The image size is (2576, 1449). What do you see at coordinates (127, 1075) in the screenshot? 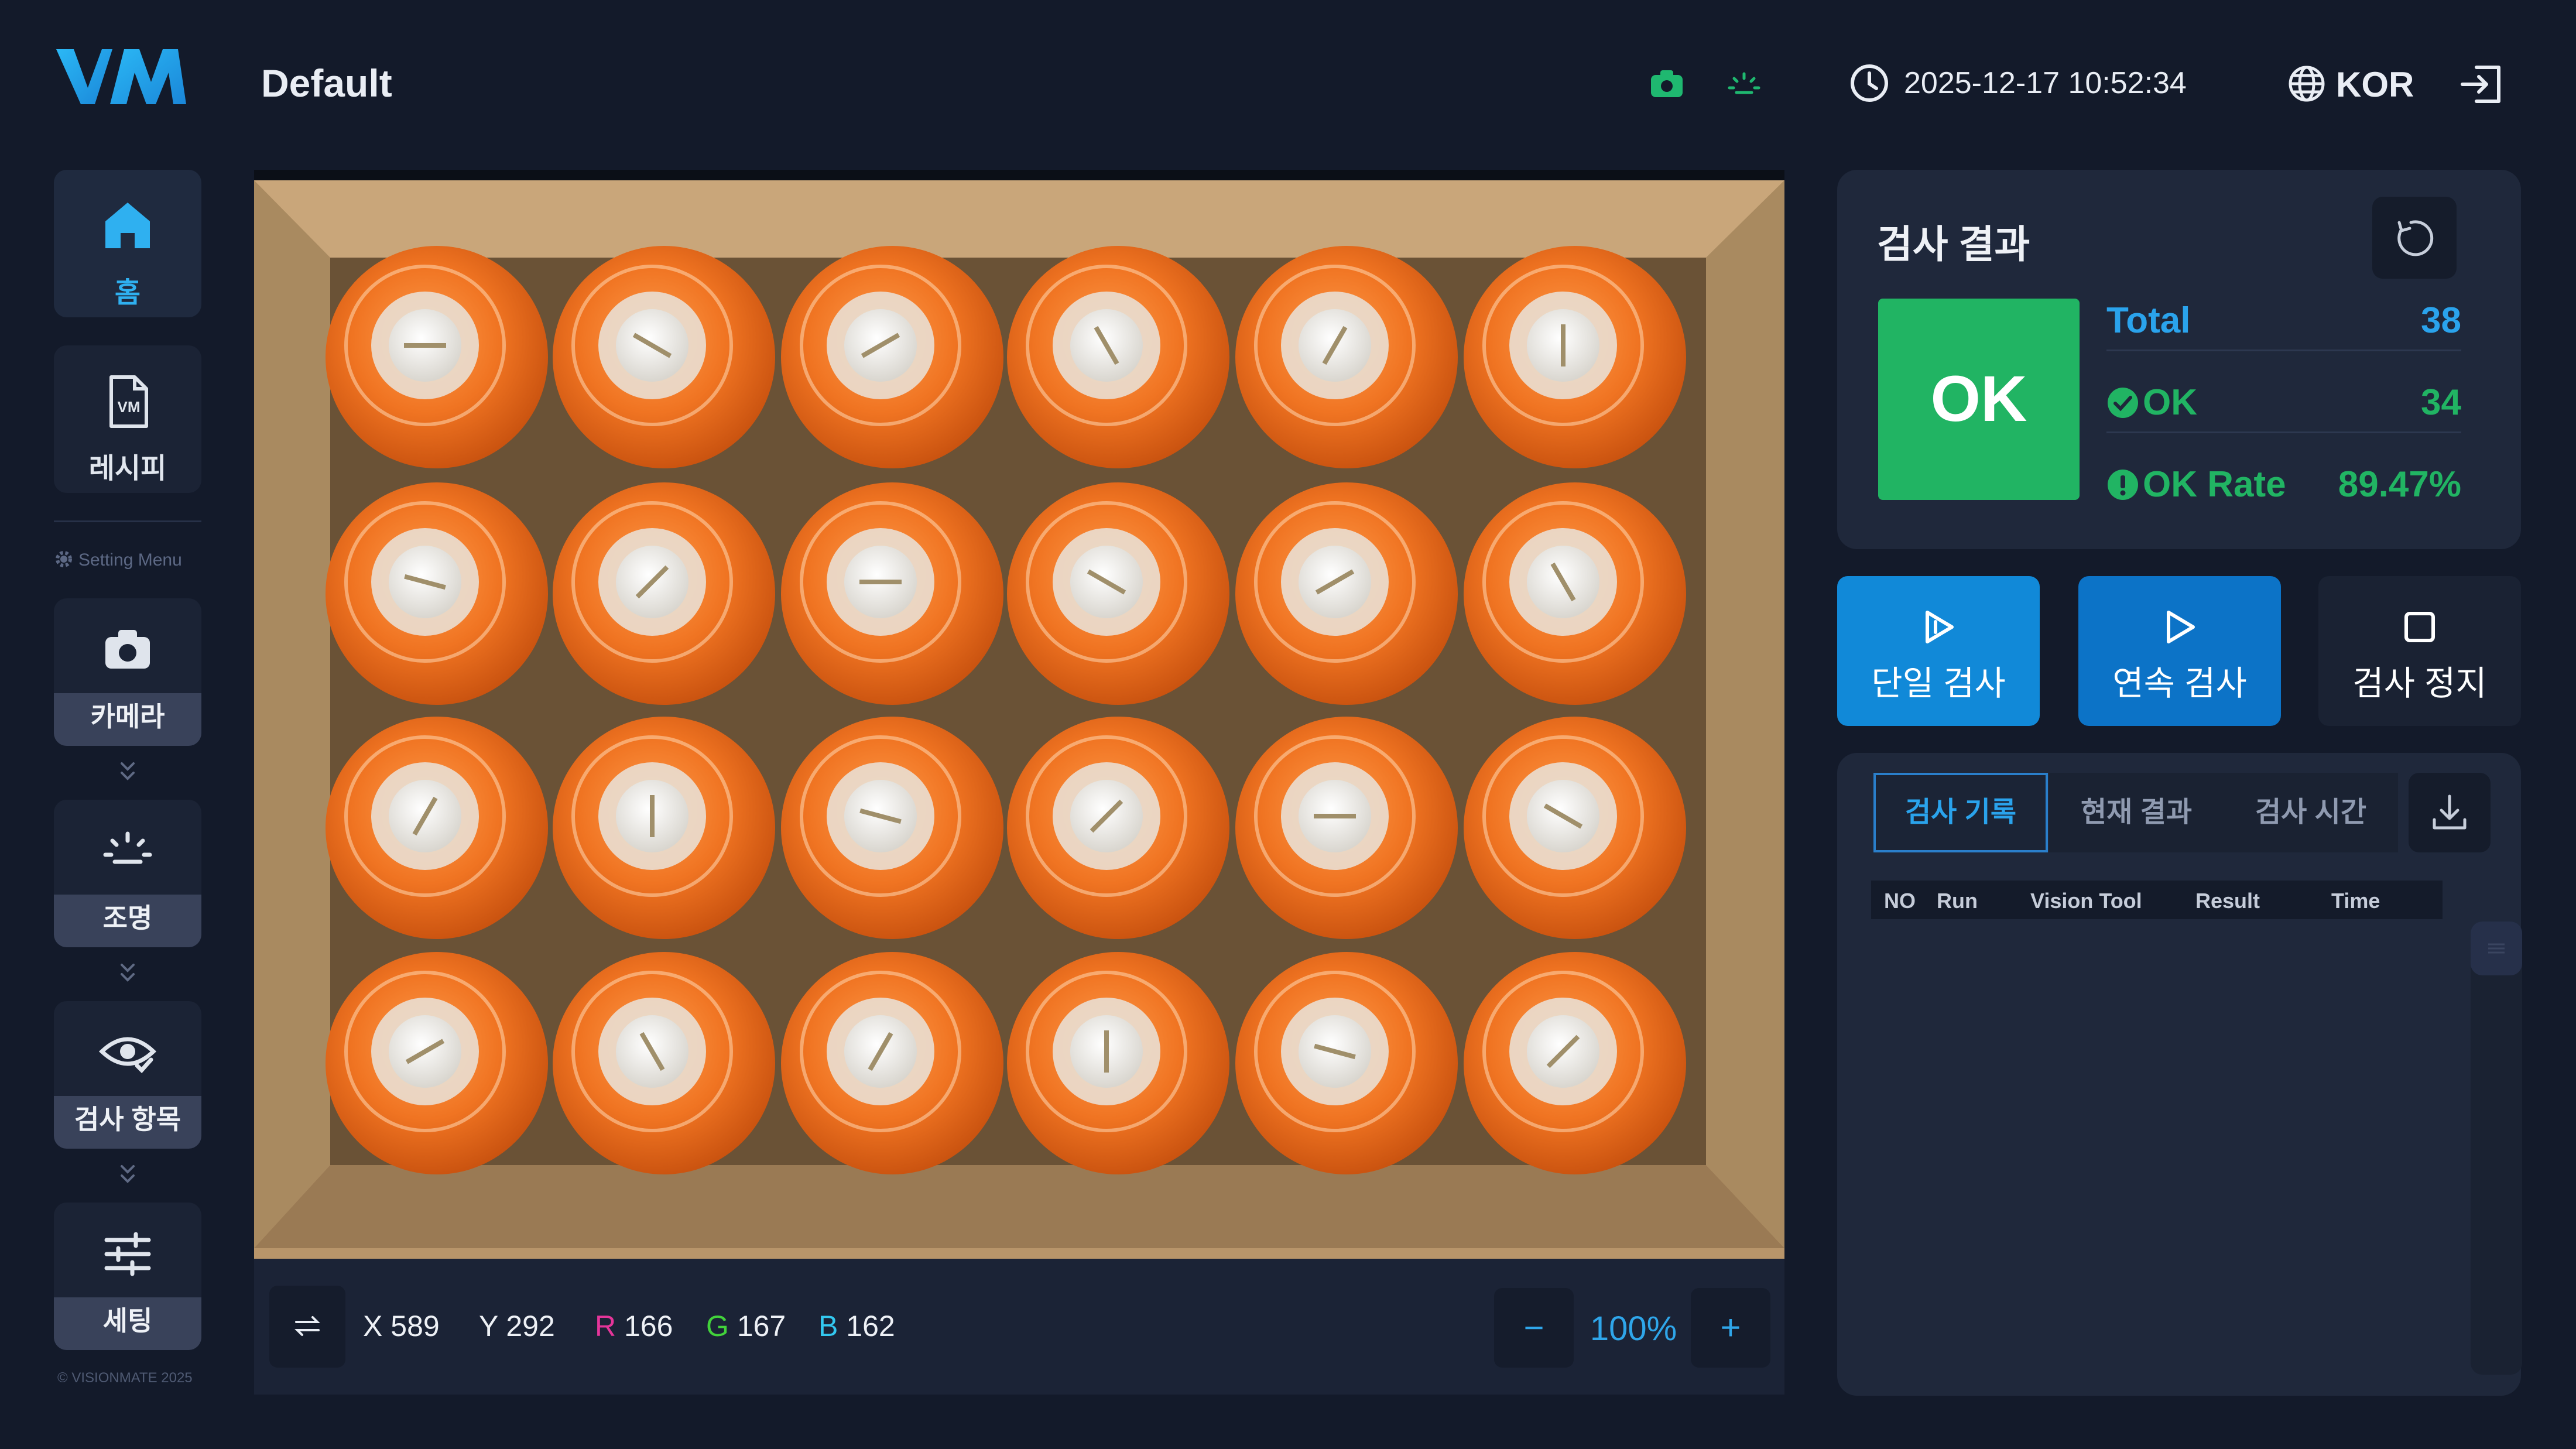
I see `sidebar-item-inspection: 검사 항목` at bounding box center [127, 1075].